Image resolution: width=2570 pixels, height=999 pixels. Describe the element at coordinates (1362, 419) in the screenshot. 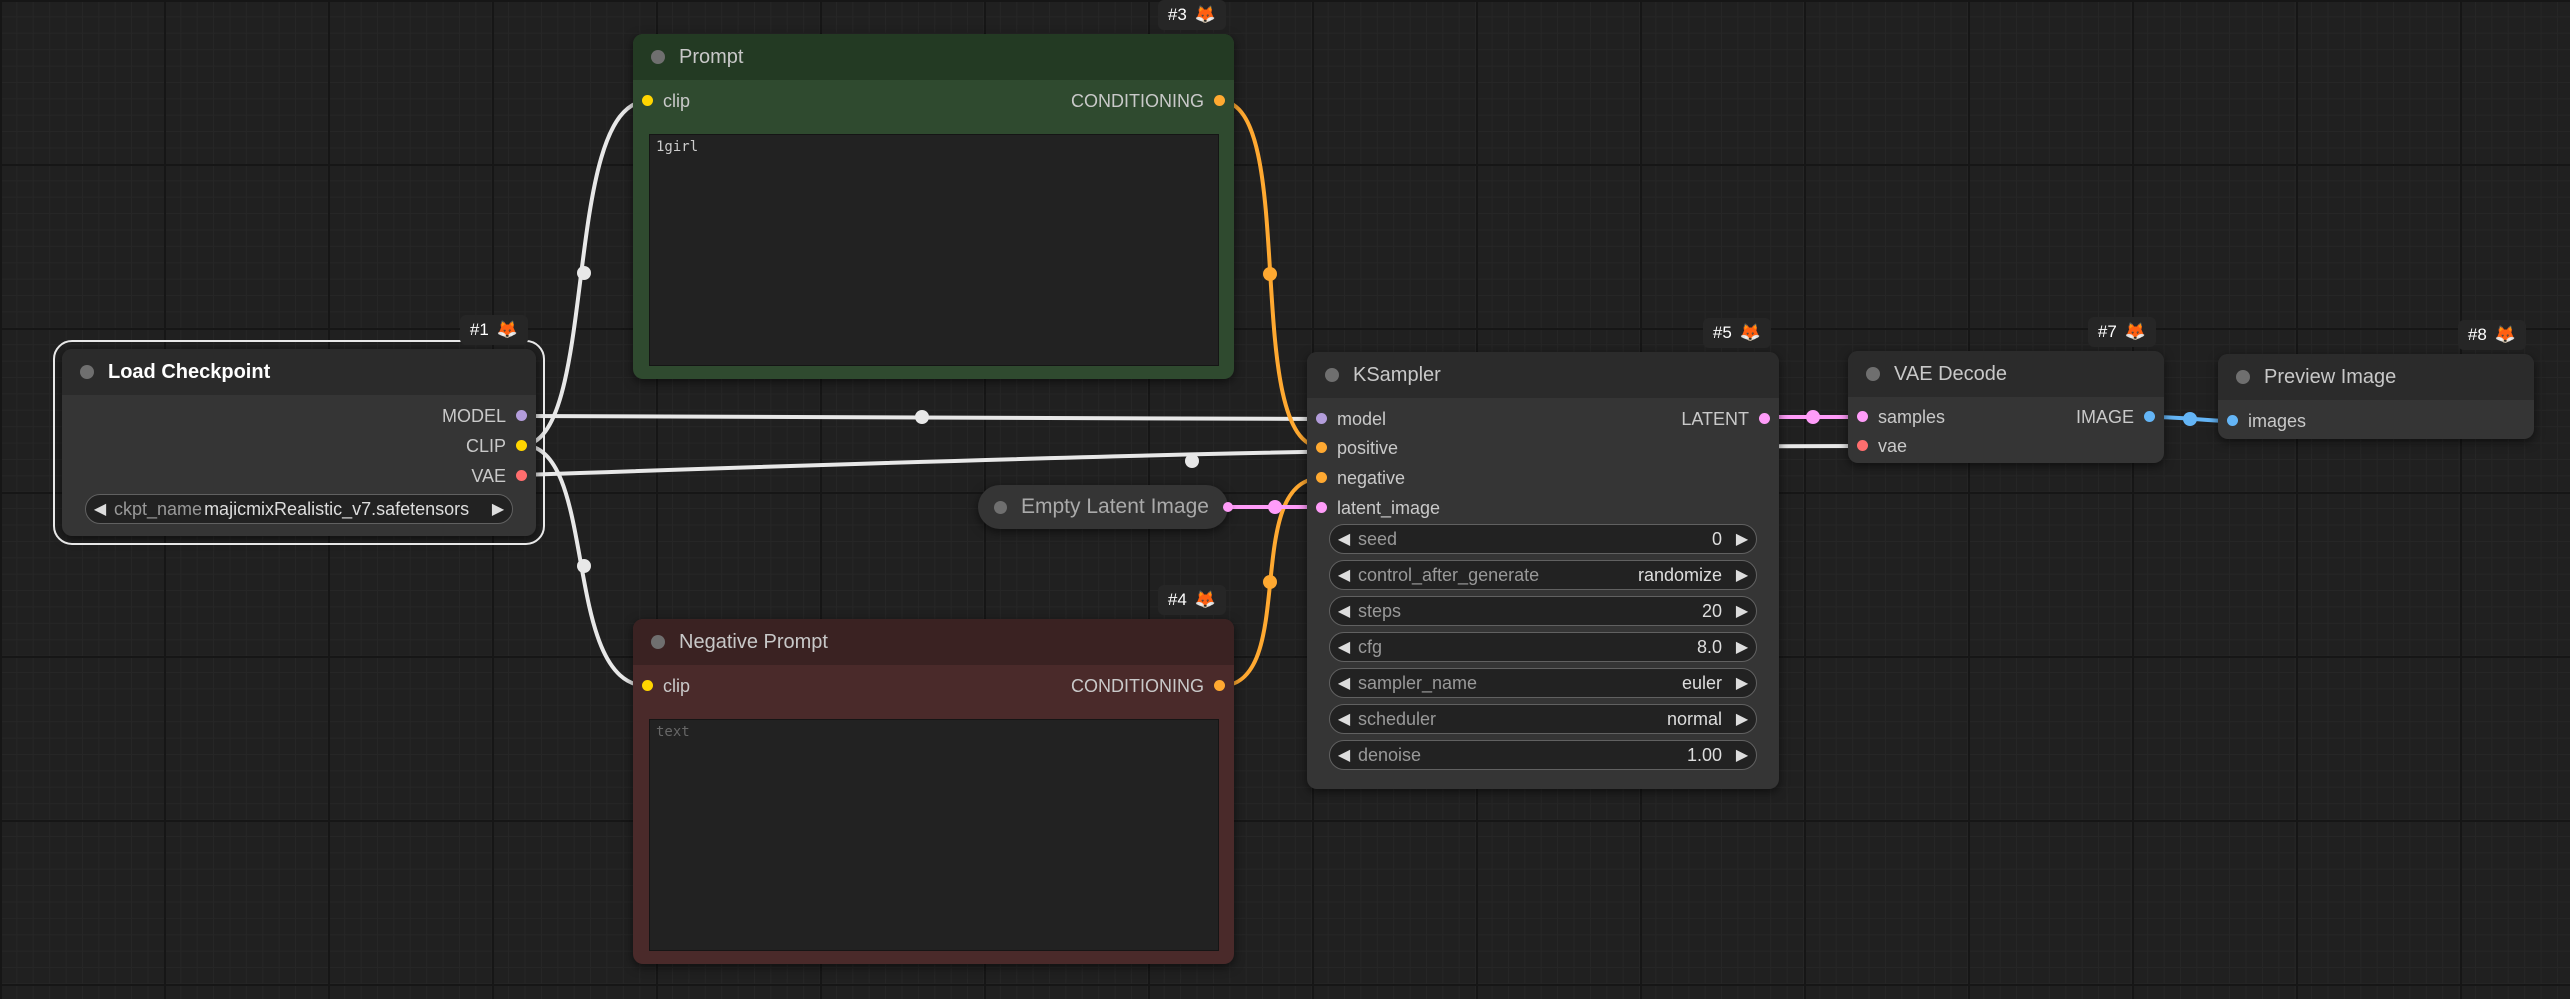

I see `slot-label: model` at that location.